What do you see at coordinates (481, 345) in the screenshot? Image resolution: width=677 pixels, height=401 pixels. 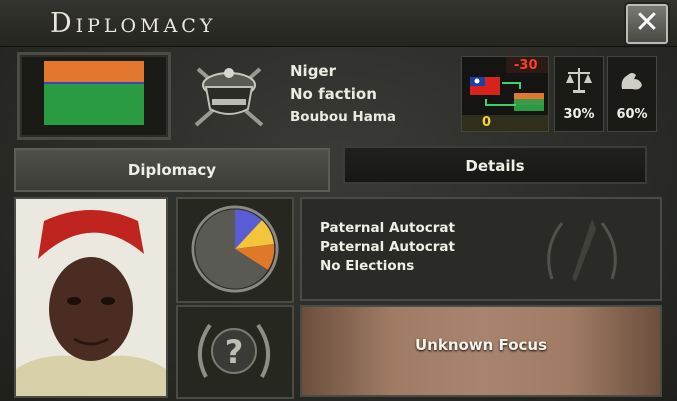 I see `focus-label: Unknown Focus` at bounding box center [481, 345].